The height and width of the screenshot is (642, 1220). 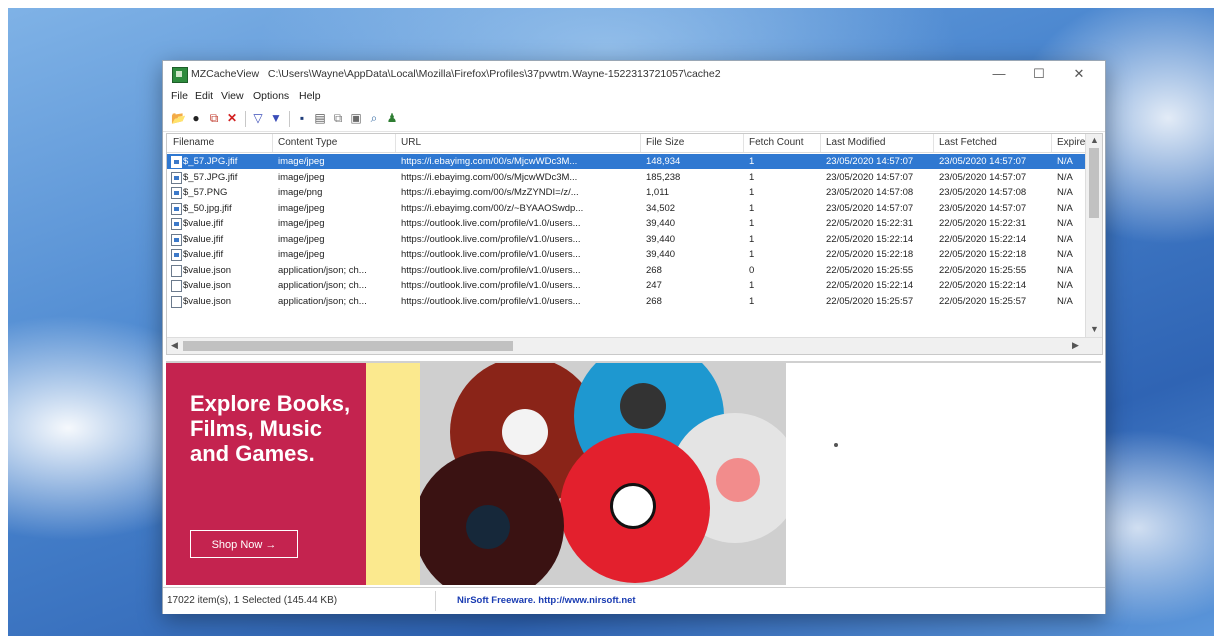 I want to click on vertical-scroll-thumb, so click(x=1094, y=183).